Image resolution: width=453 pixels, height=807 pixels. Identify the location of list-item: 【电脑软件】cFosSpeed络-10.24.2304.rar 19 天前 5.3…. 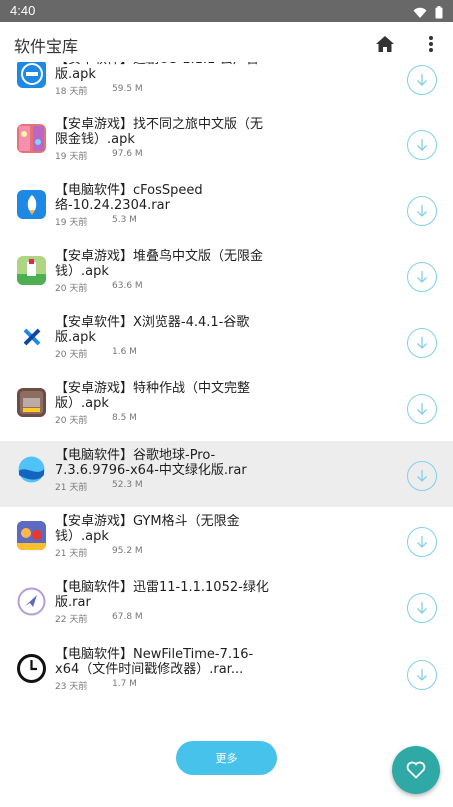
(226, 209).